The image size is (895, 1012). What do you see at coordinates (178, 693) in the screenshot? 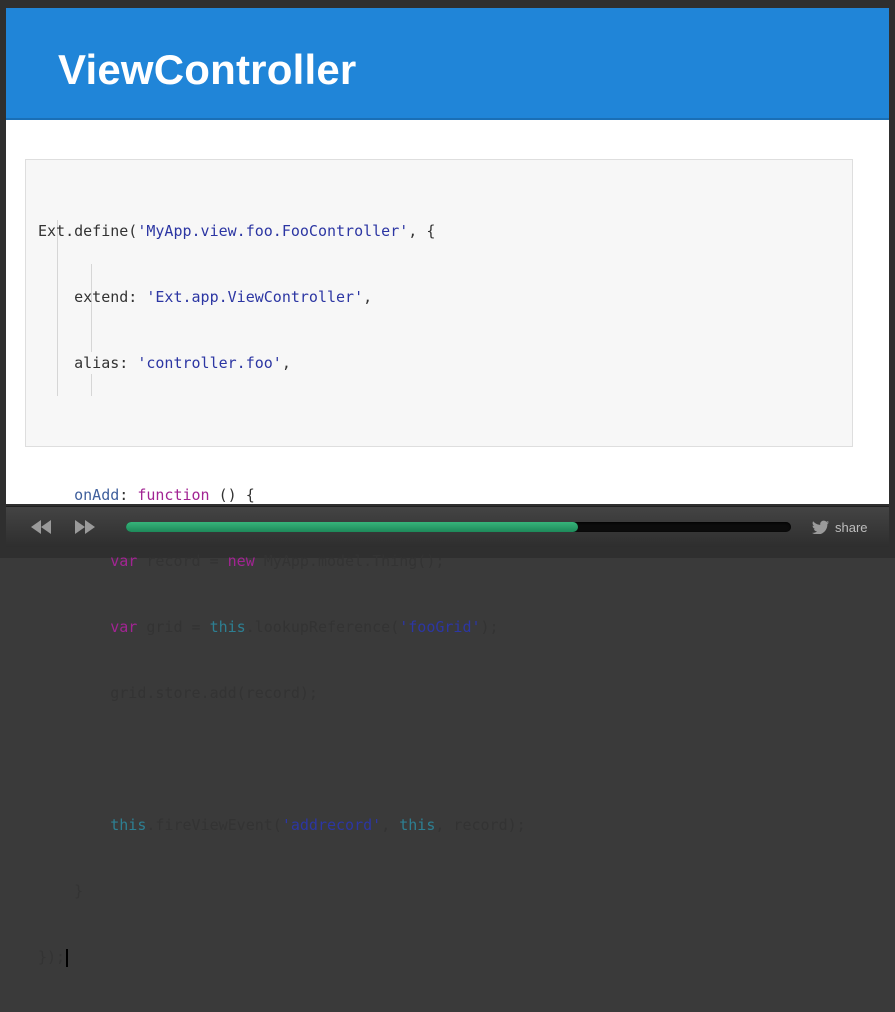
I see `code-line-text: grid.store.add(record);` at bounding box center [178, 693].